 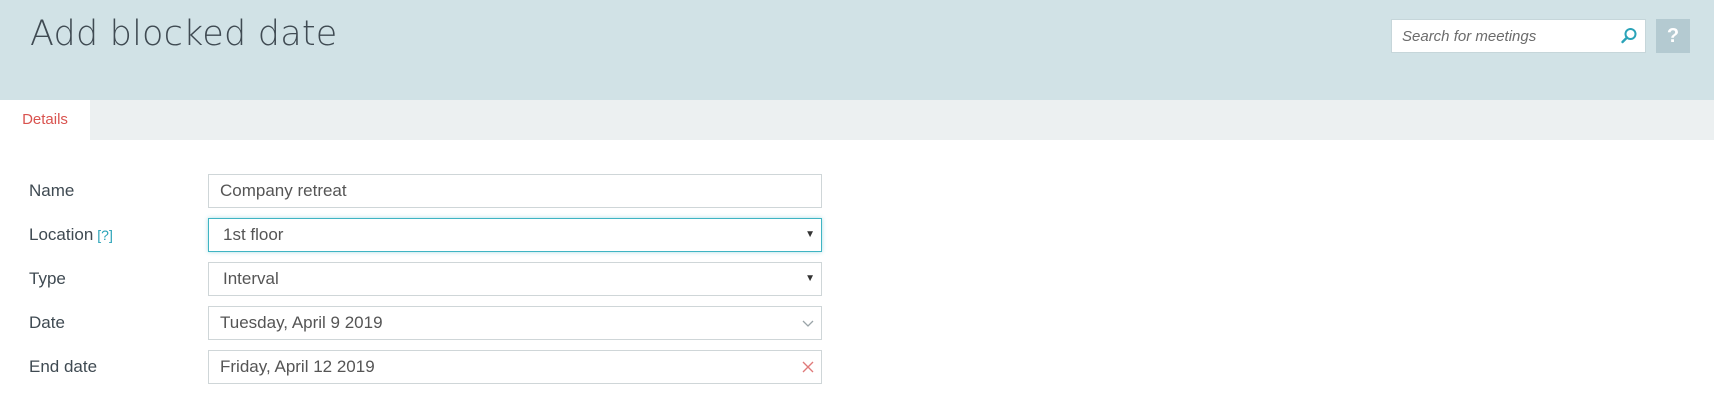 What do you see at coordinates (105, 235) in the screenshot?
I see `location-help-link: [?]` at bounding box center [105, 235].